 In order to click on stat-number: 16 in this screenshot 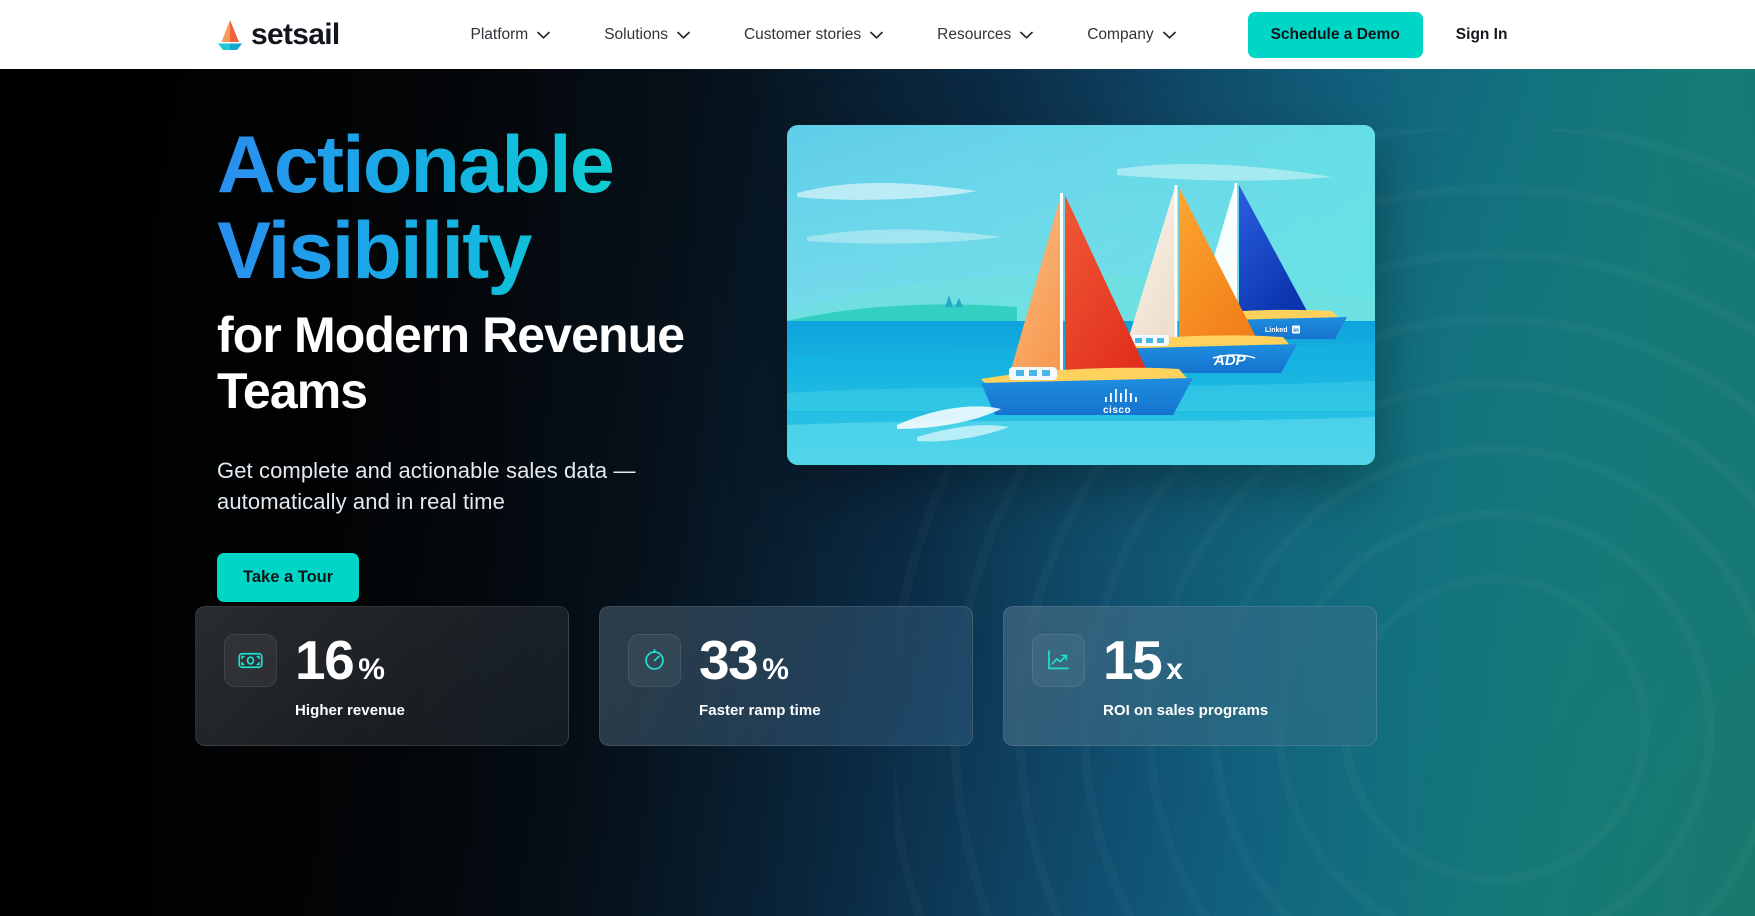, I will do `click(325, 660)`.